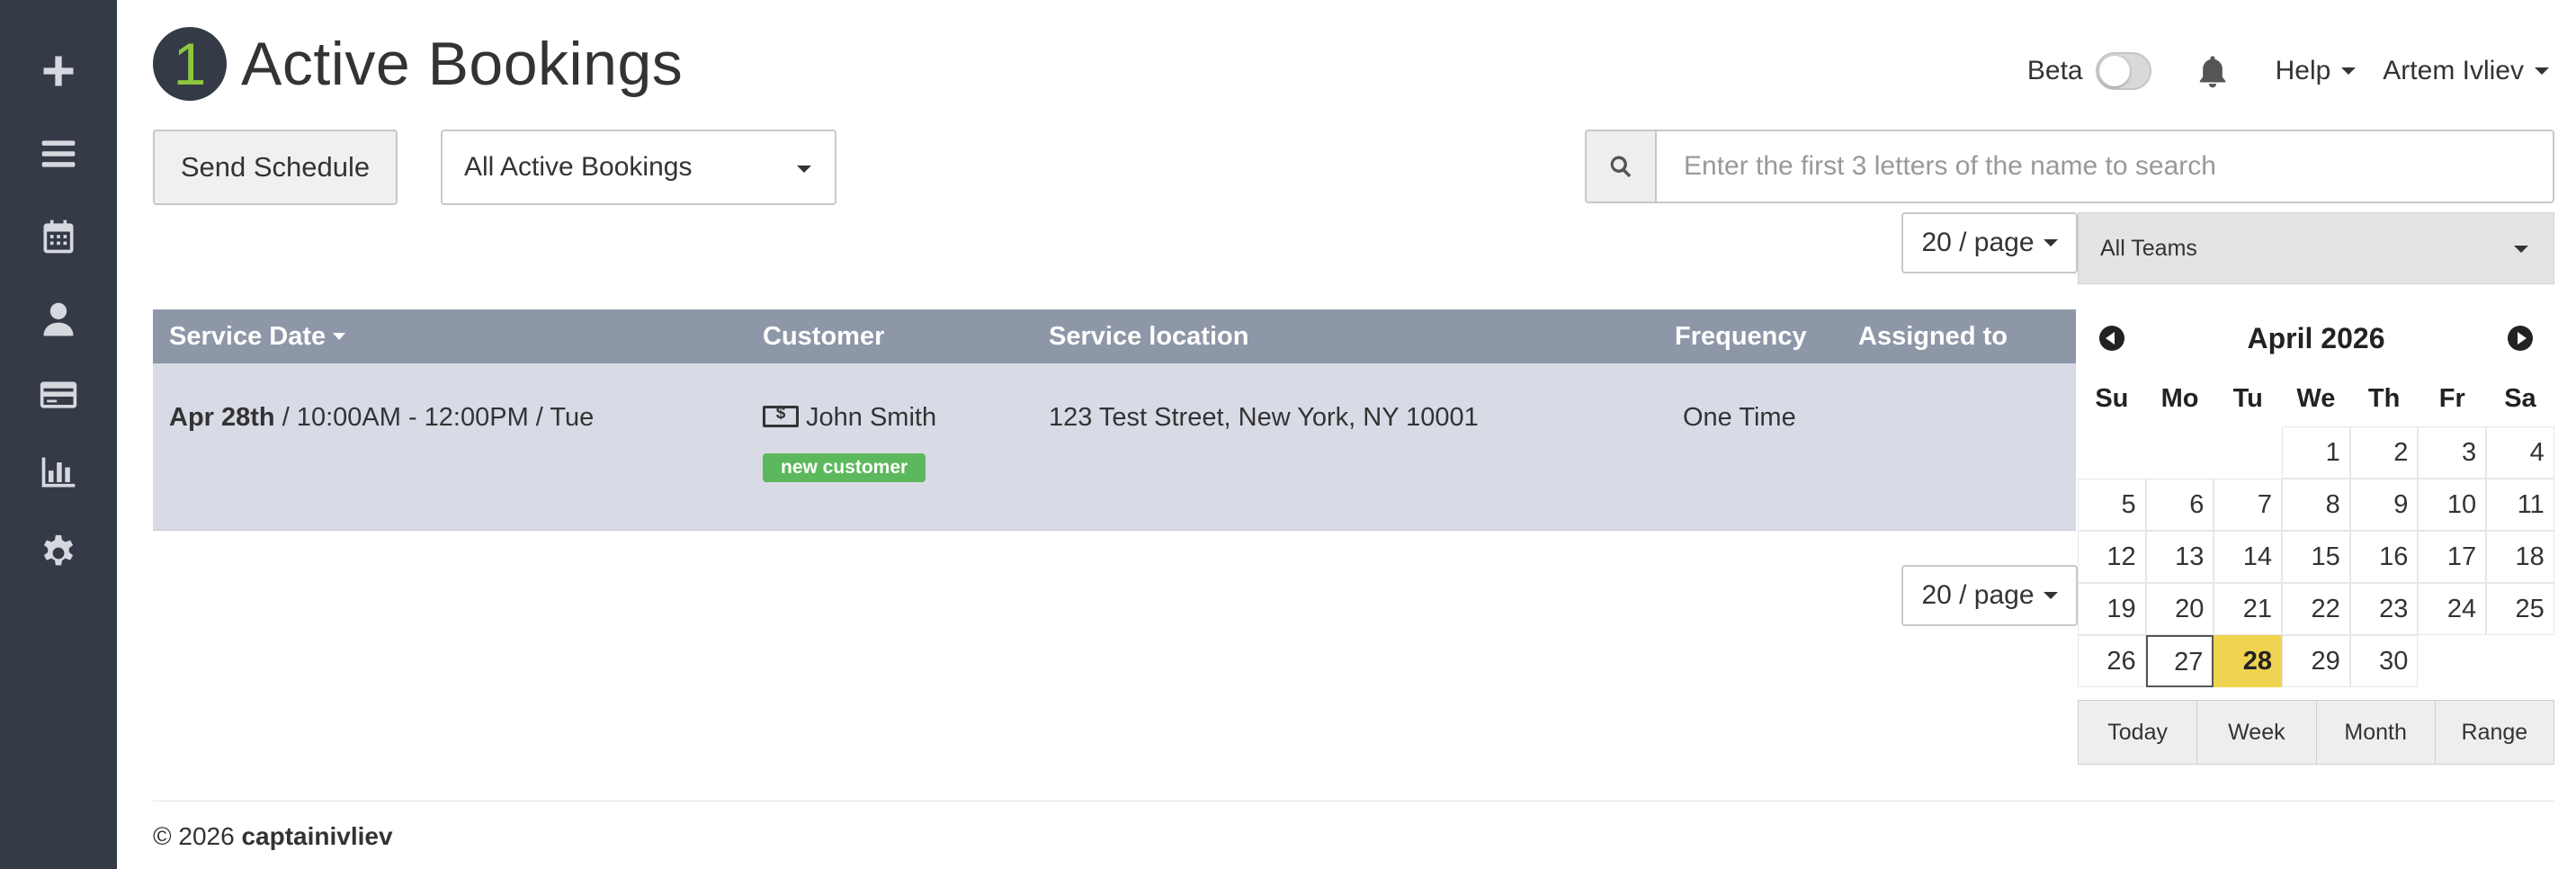 Image resolution: width=2576 pixels, height=869 pixels. What do you see at coordinates (58, 319) in the screenshot?
I see `user-icon` at bounding box center [58, 319].